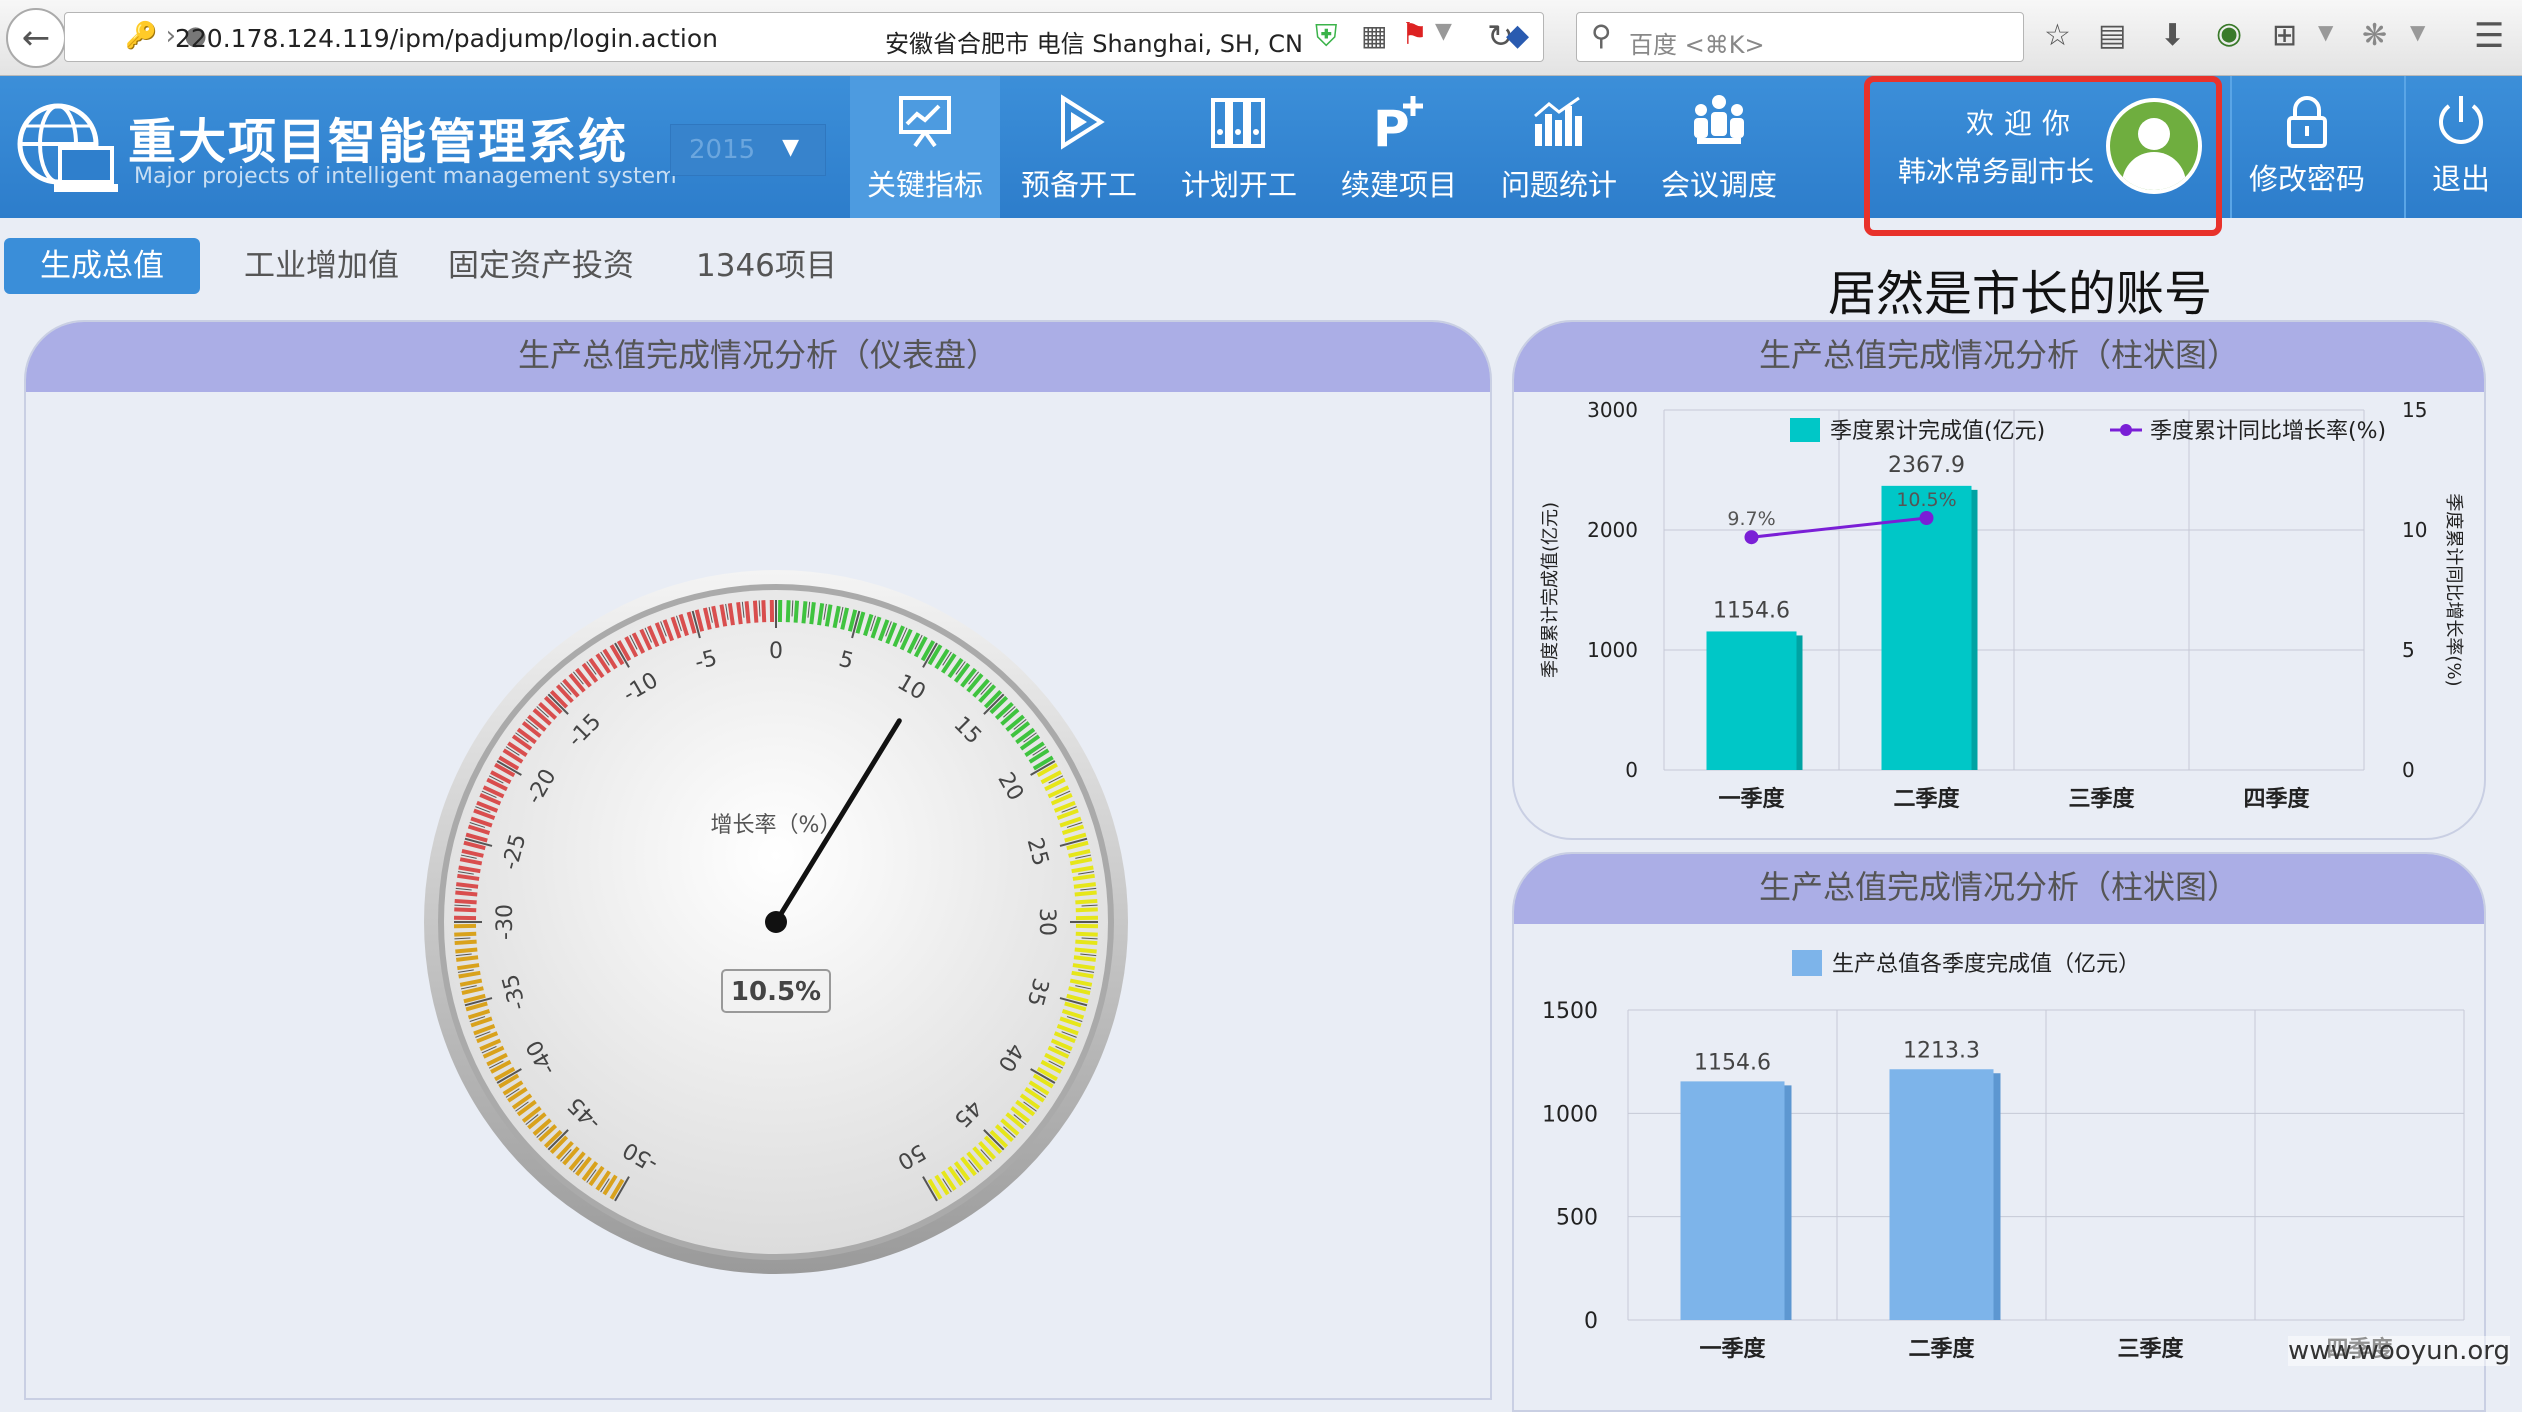  I want to click on divider, so click(2231, 147).